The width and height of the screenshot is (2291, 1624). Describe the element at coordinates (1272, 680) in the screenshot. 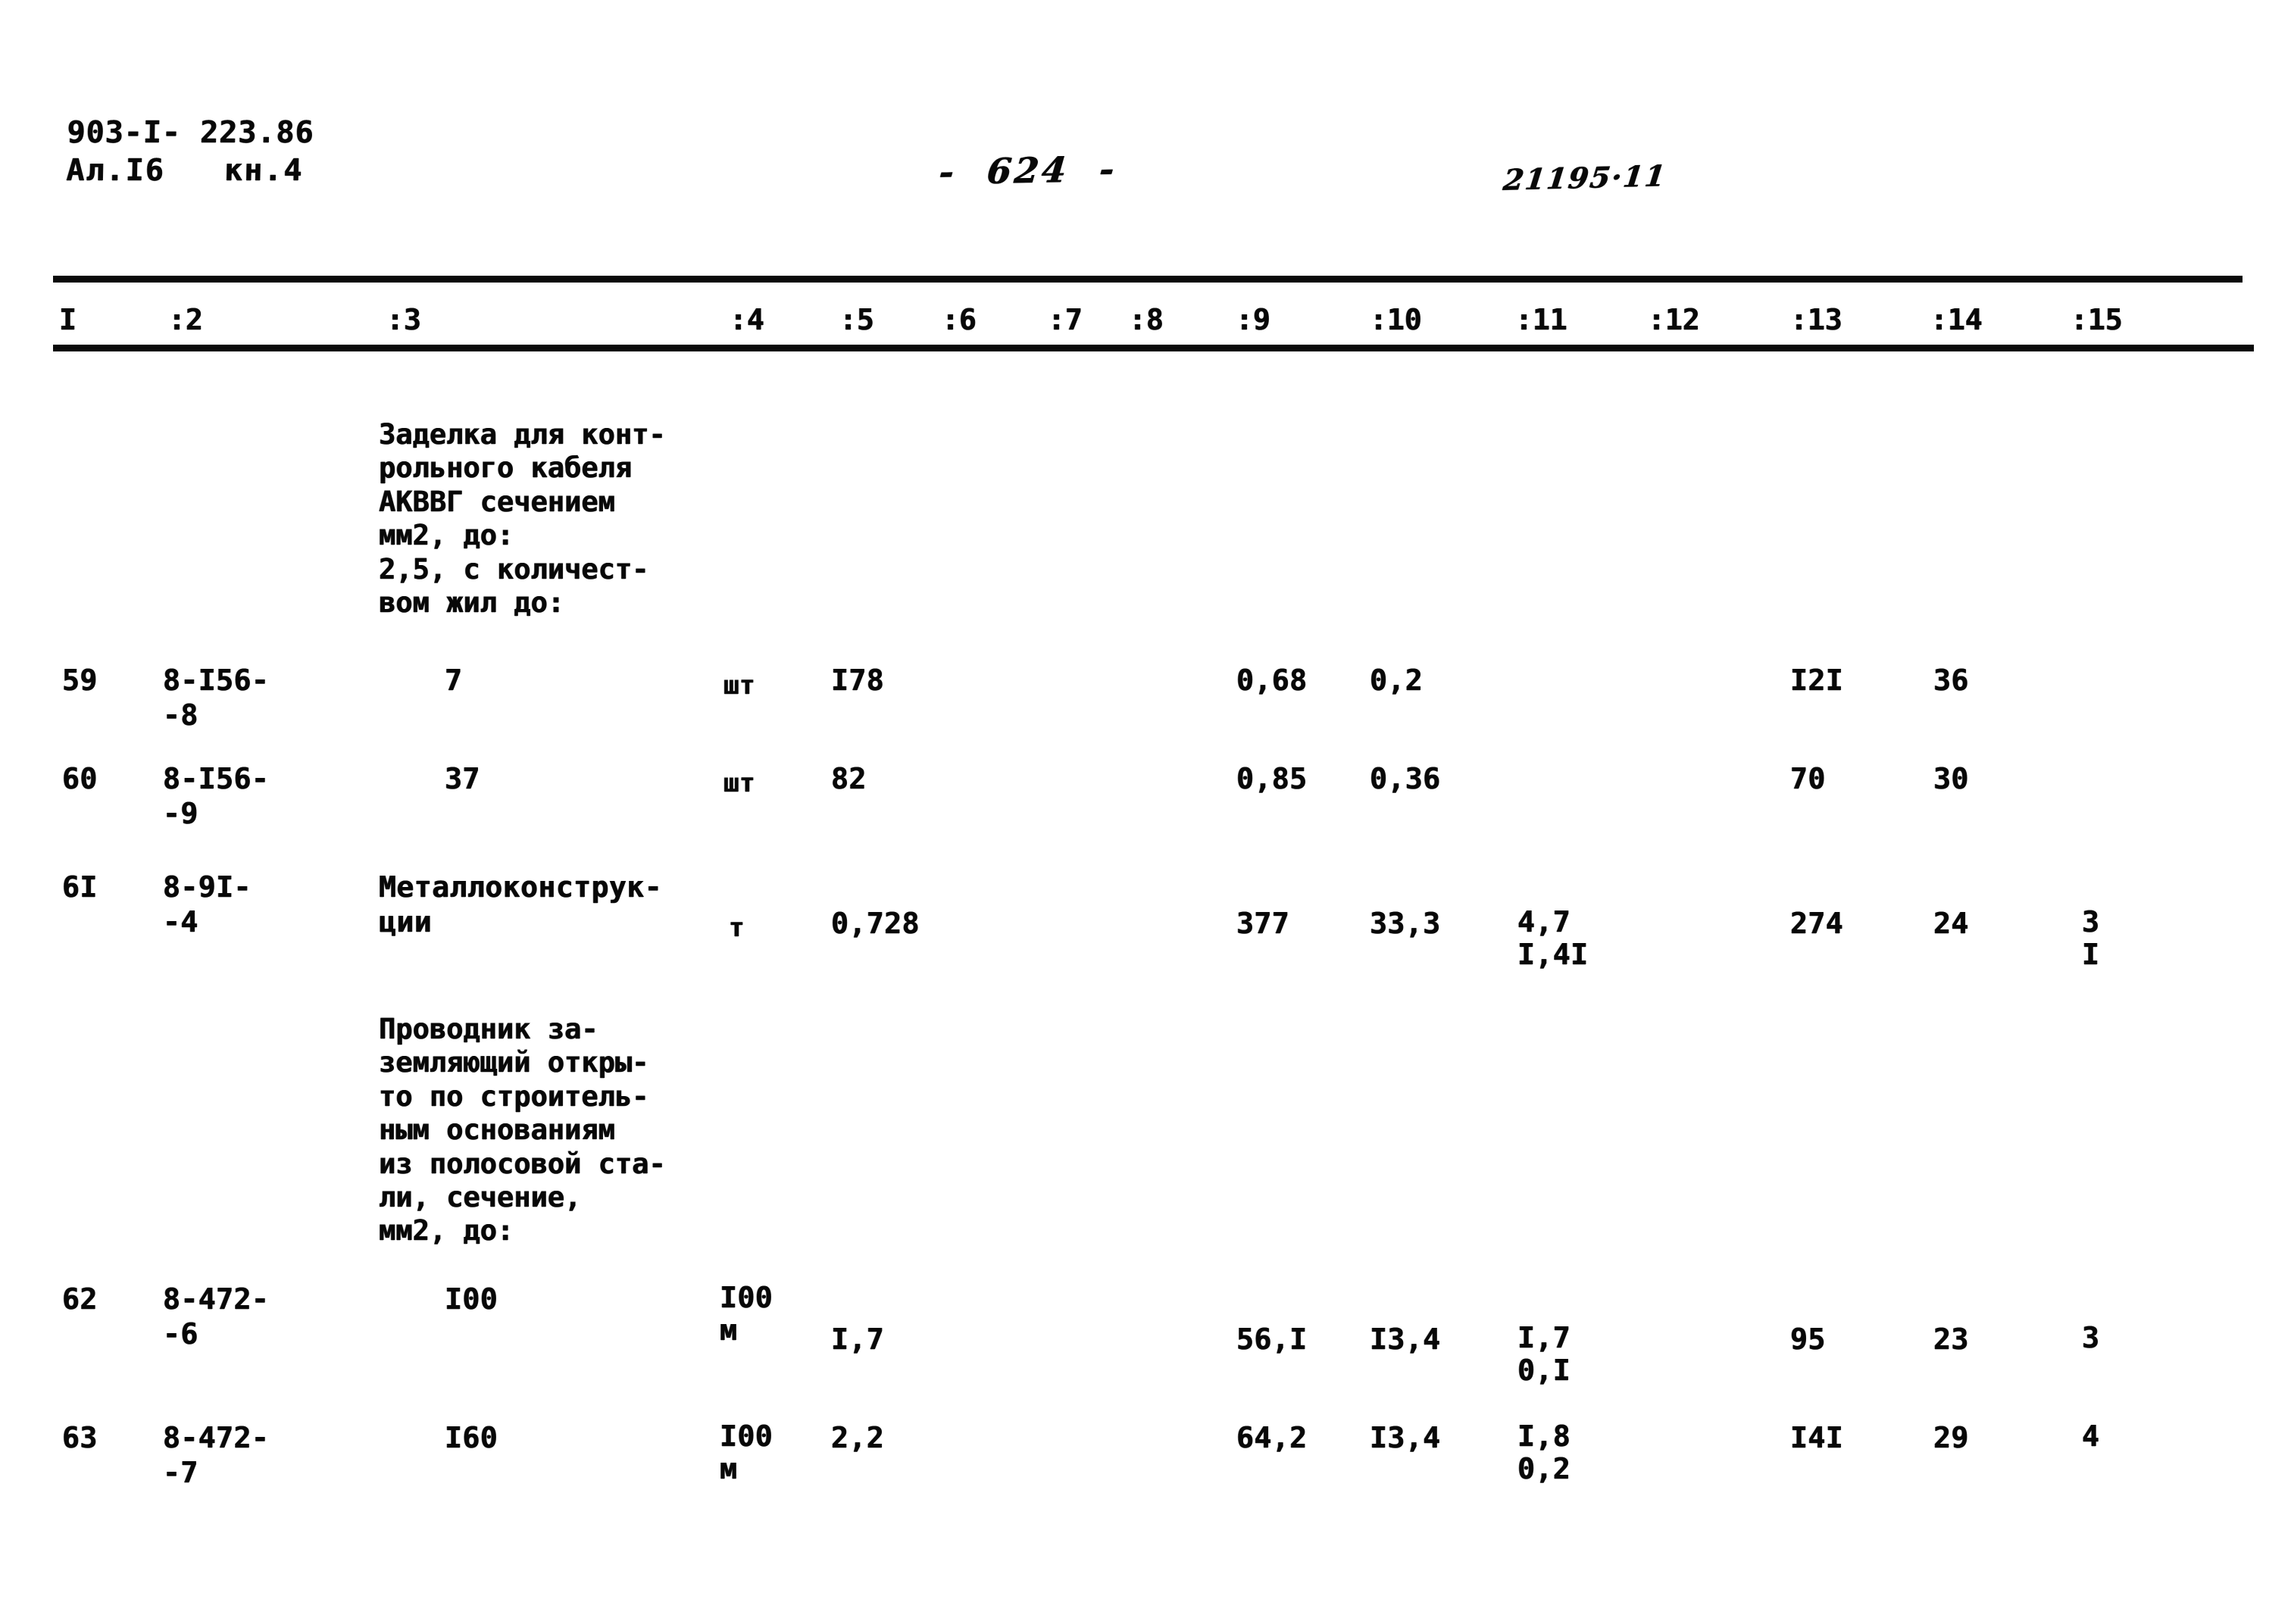

I see `table-row-59-col9: 0,68` at that location.